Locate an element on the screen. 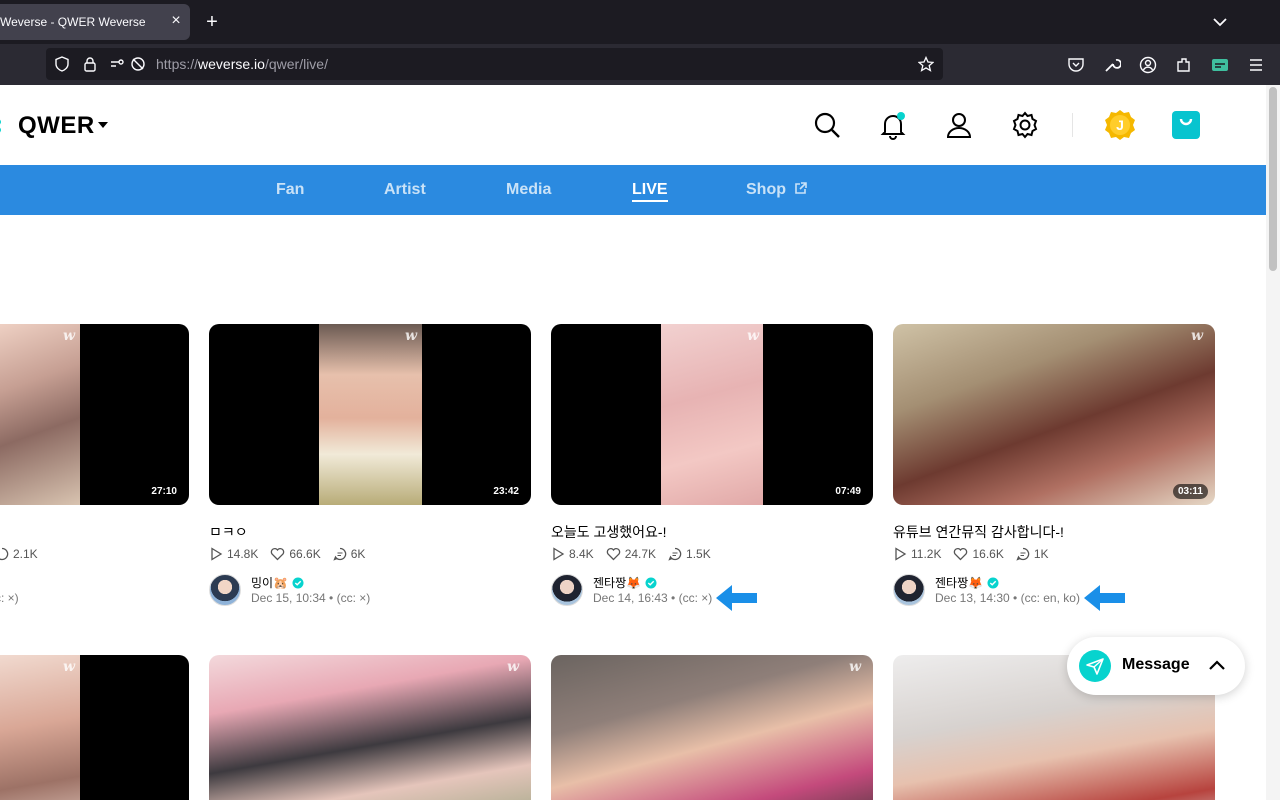 Image resolution: width=1280 pixels, height=800 pixels. header-divider is located at coordinates (1072, 125).